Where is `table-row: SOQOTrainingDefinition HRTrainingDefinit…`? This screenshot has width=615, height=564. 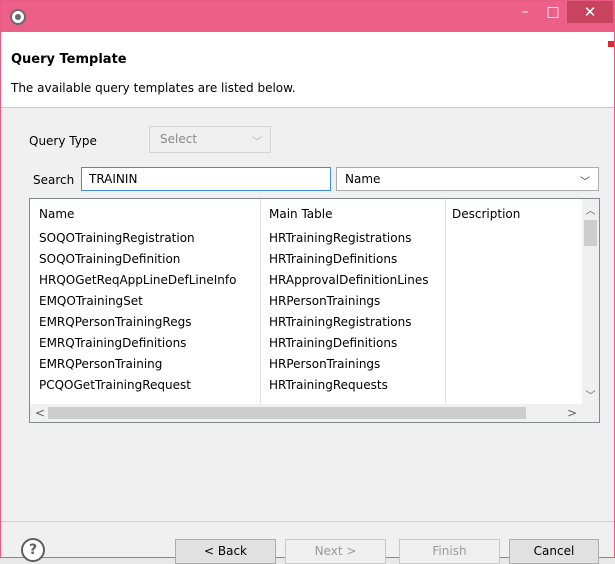 table-row: SOQOTrainingDefinition HRTrainingDefinit… is located at coordinates (306, 259).